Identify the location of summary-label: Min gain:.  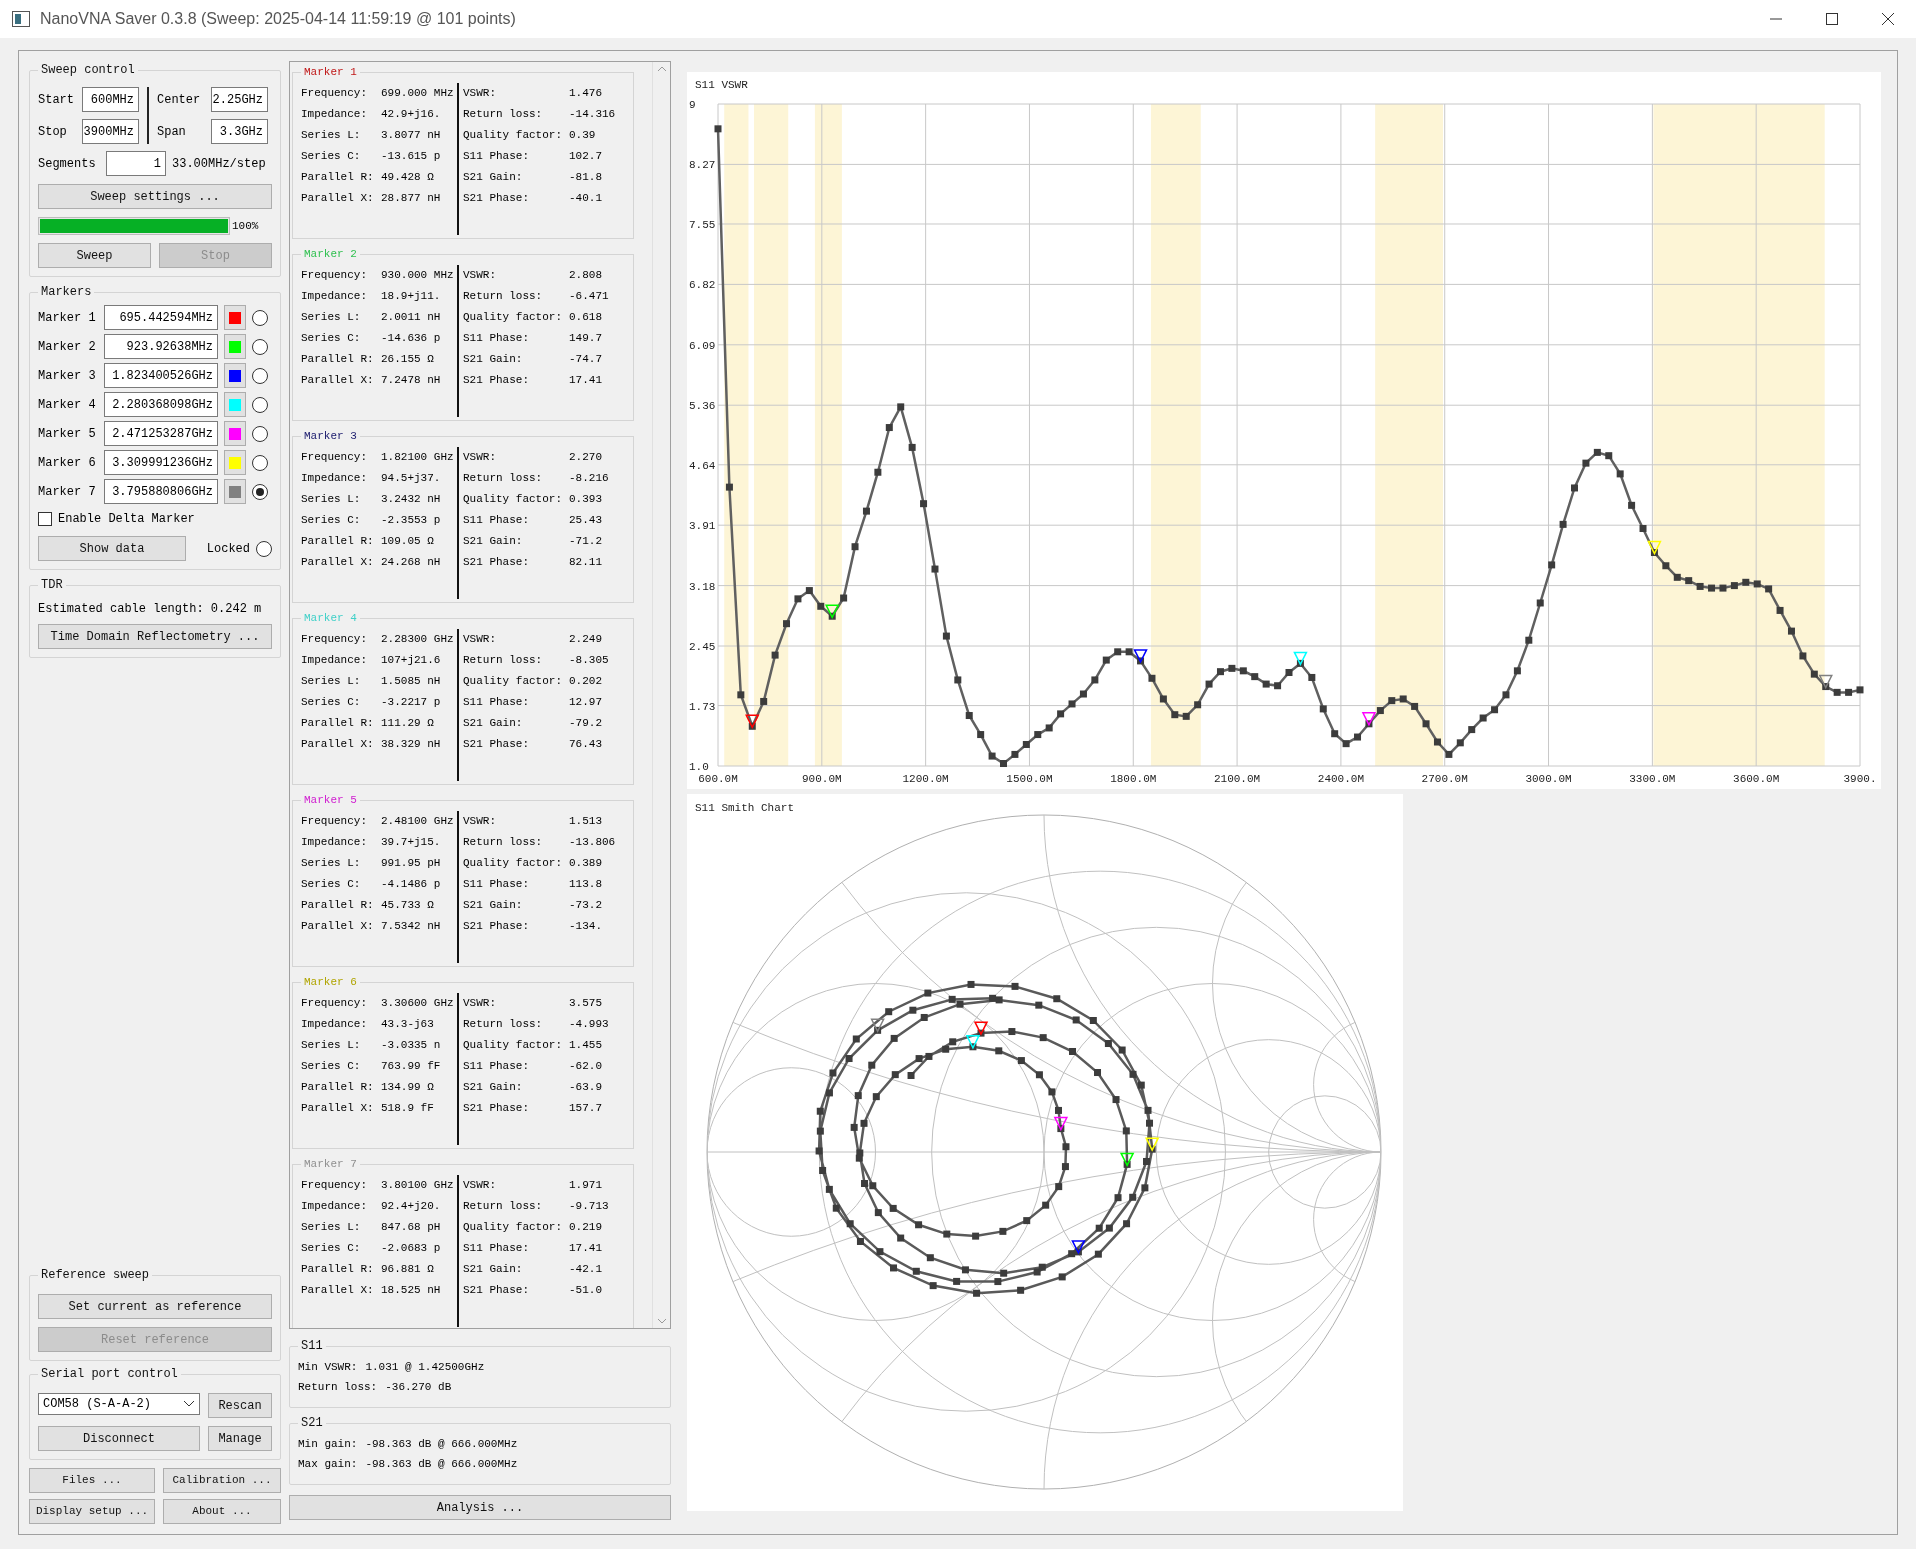
(328, 1444).